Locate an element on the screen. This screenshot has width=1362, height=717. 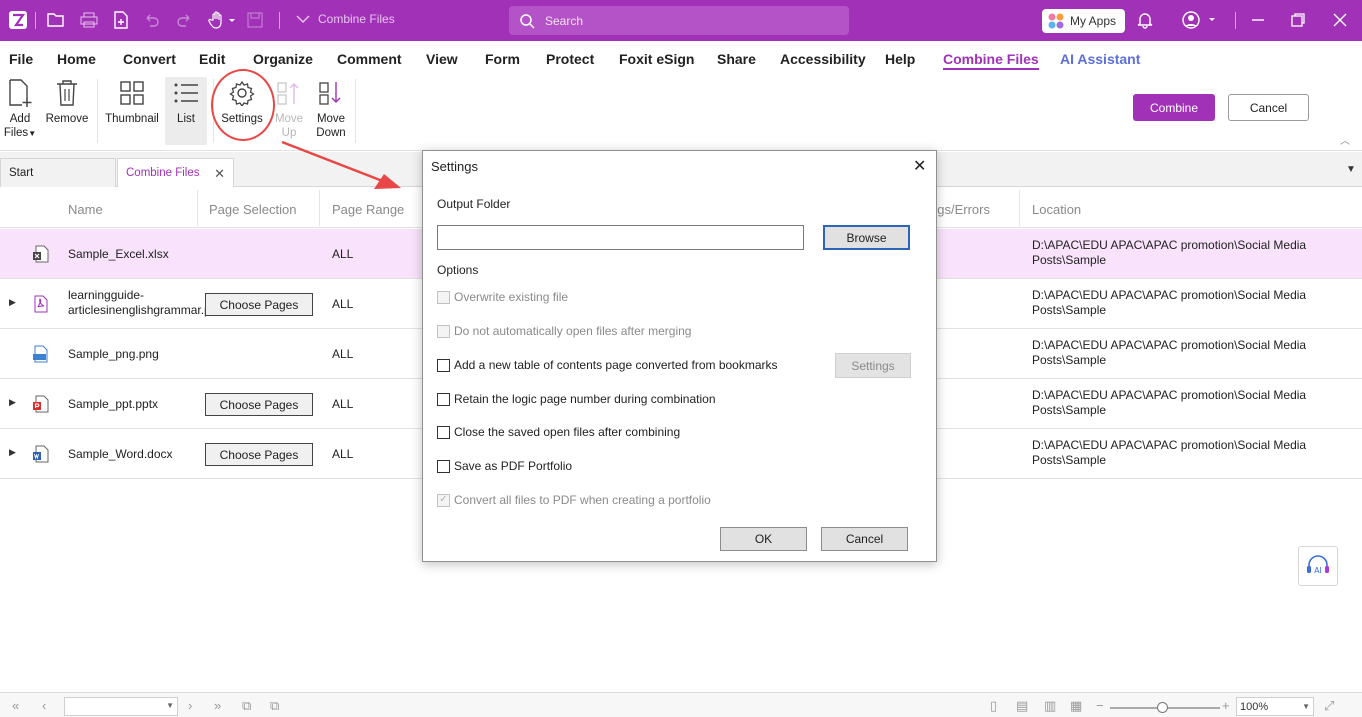
menu-share: Share is located at coordinates (736, 59).